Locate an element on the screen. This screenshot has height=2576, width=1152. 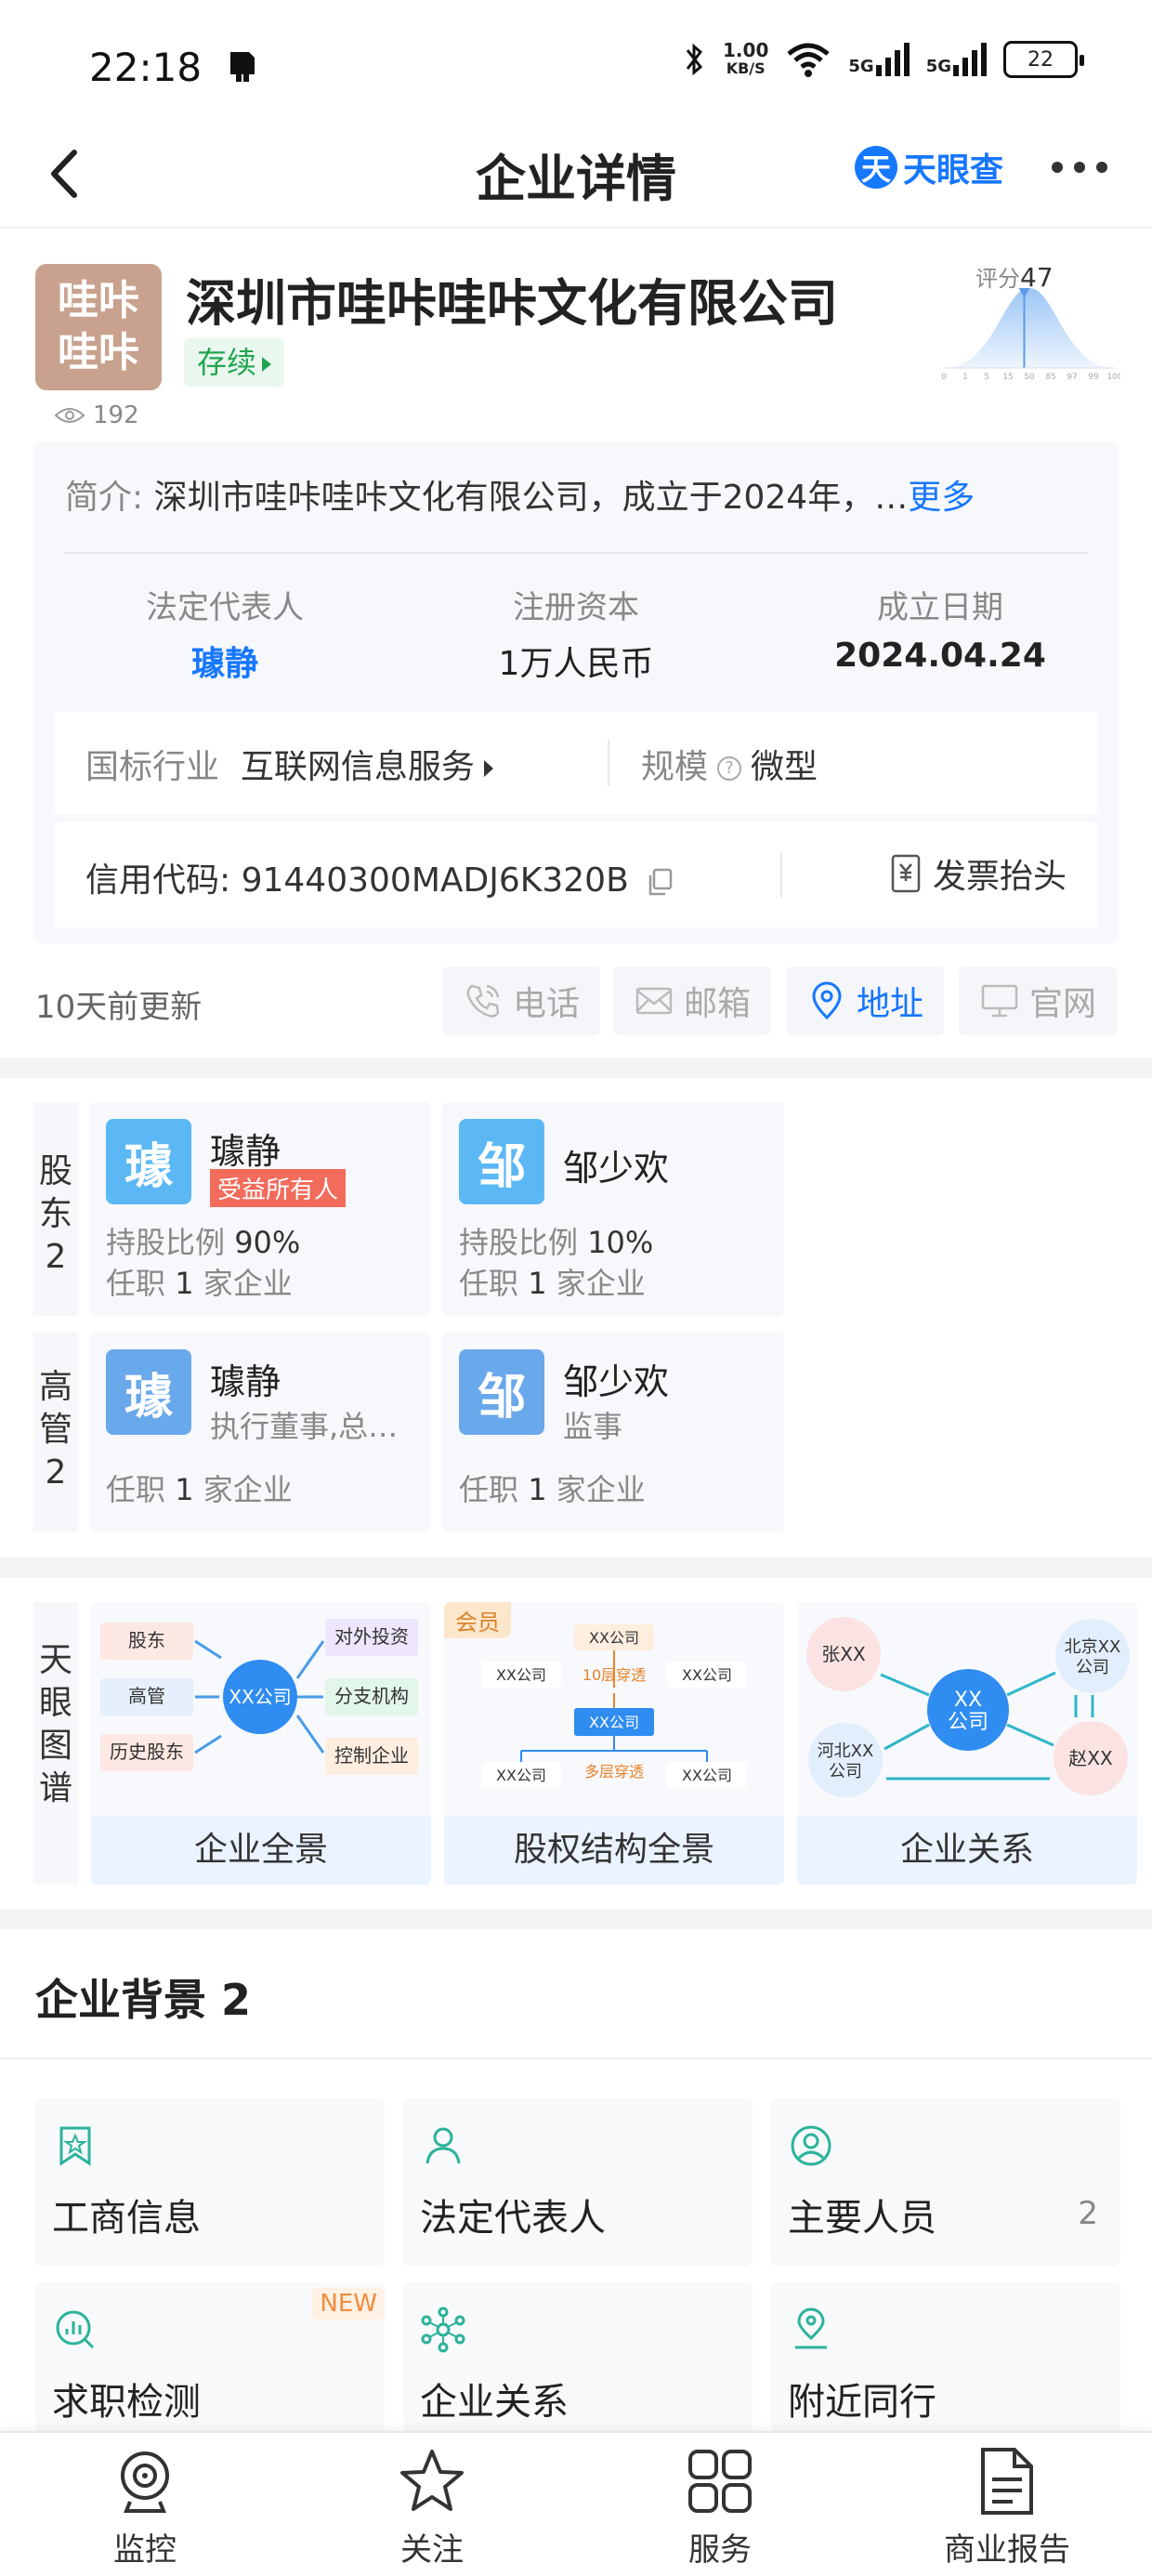
graph-card-overview: 股东 高管 历史股东 对外投资 分支机构 控制企业 XX公司 企业全景 is located at coordinates (261, 1743).